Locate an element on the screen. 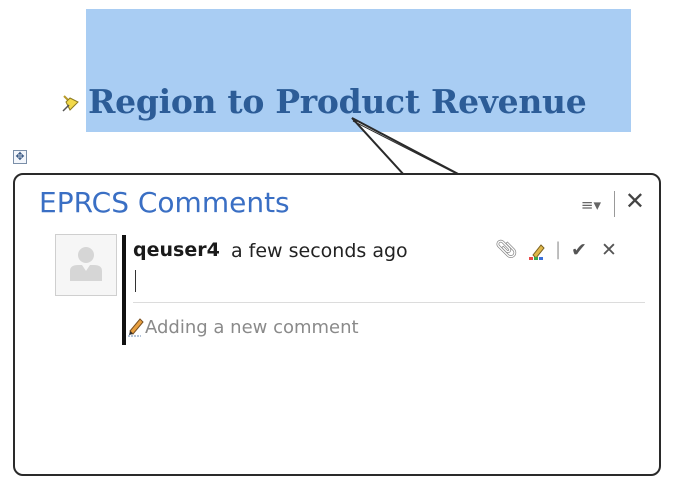 The image size is (678, 483). hamburger-dropdown-icon: ≡▾ is located at coordinates (591, 205).